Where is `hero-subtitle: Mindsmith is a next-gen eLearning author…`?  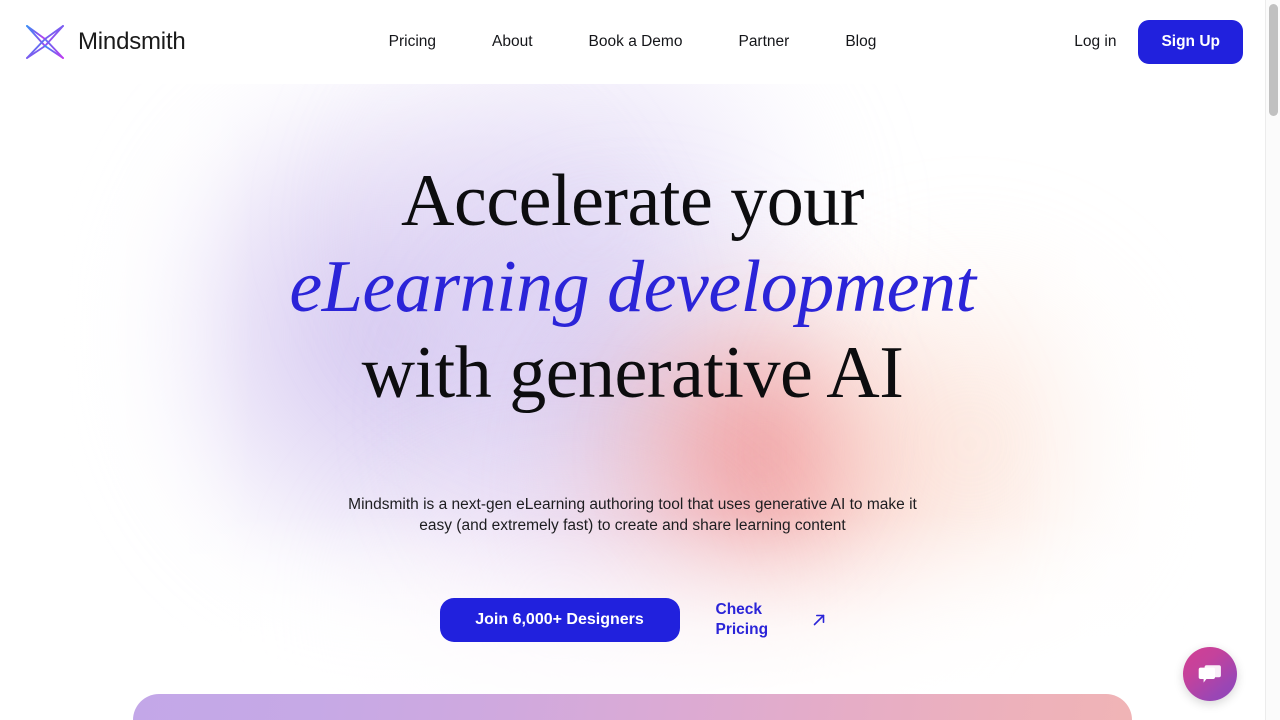 hero-subtitle: Mindsmith is a next-gen eLearning author… is located at coordinates (632, 515).